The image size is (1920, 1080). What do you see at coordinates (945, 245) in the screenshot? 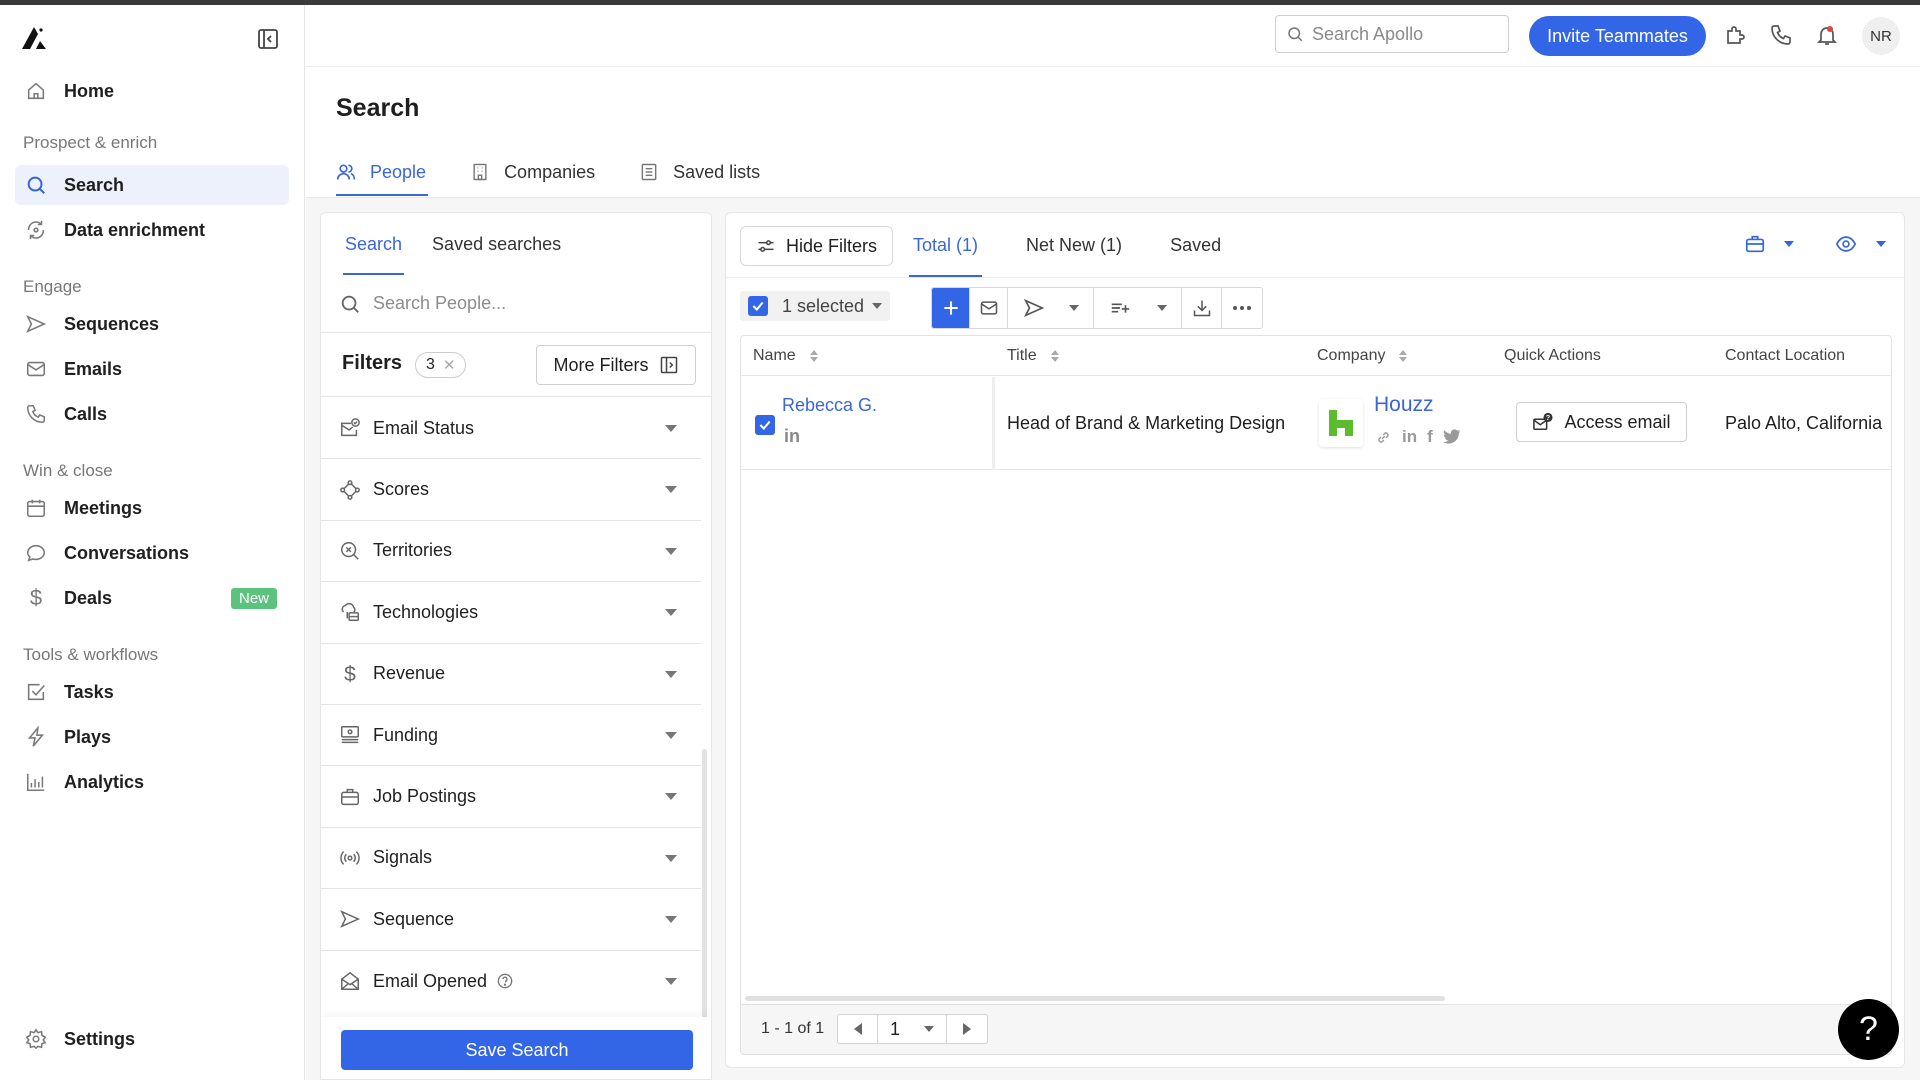
I see `tab-total: Total (1)` at bounding box center [945, 245].